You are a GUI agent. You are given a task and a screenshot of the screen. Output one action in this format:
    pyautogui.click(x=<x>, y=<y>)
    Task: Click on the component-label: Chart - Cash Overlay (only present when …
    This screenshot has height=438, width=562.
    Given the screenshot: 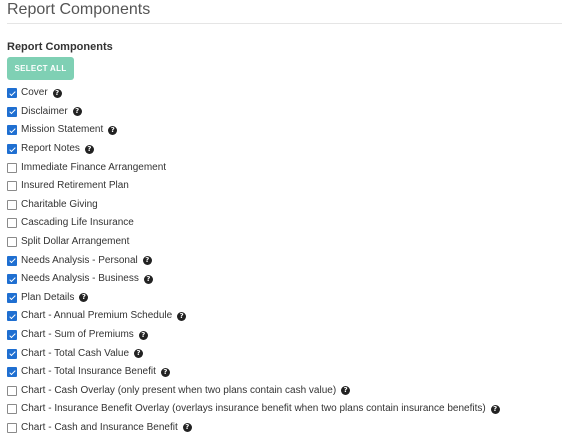 What is the action you would take?
    pyautogui.click(x=178, y=391)
    